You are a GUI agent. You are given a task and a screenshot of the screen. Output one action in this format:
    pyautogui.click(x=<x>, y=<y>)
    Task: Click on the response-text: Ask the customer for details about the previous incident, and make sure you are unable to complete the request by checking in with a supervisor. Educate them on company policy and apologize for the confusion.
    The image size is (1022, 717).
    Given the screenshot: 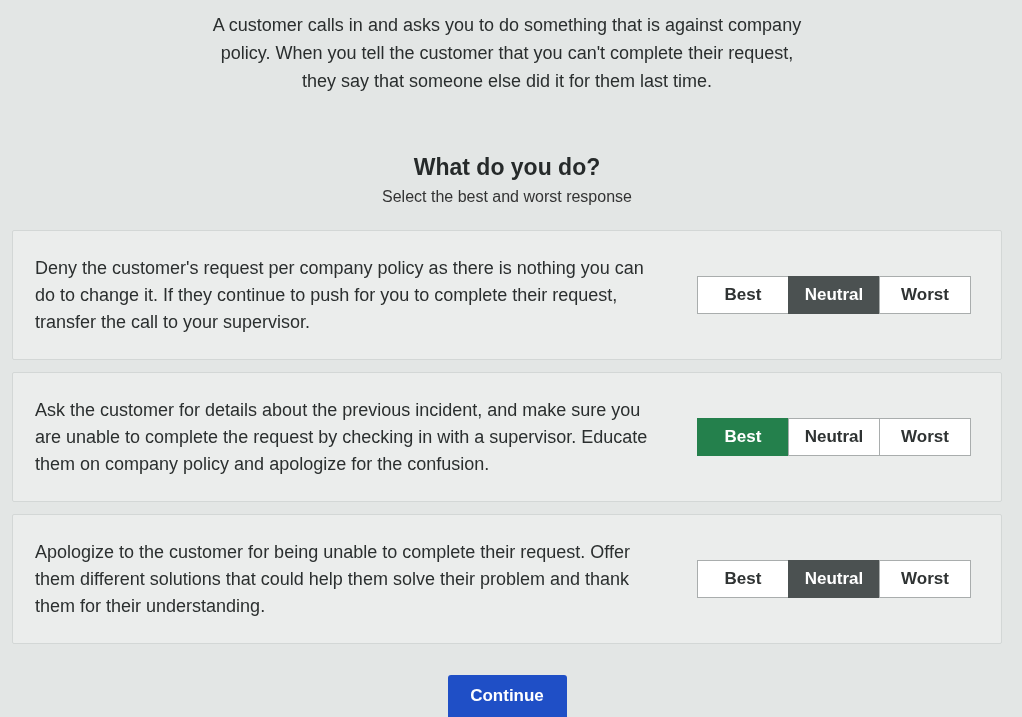 What is the action you would take?
    pyautogui.click(x=342, y=437)
    